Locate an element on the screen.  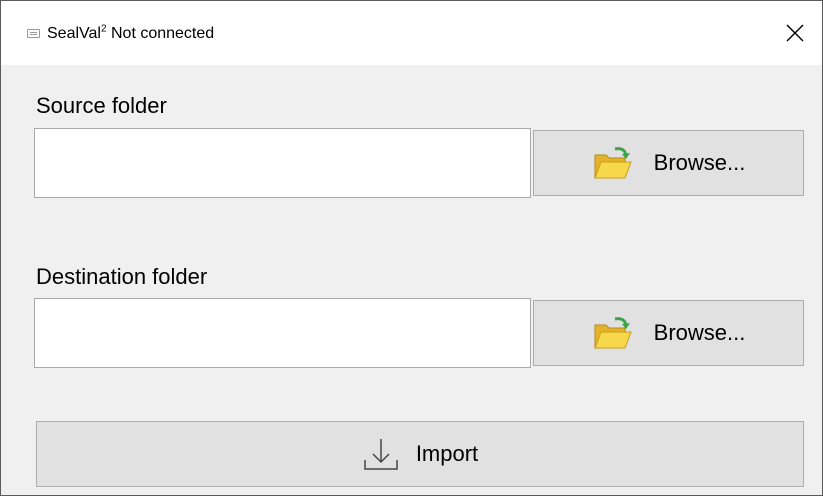
destination-folder-input is located at coordinates (282, 333).